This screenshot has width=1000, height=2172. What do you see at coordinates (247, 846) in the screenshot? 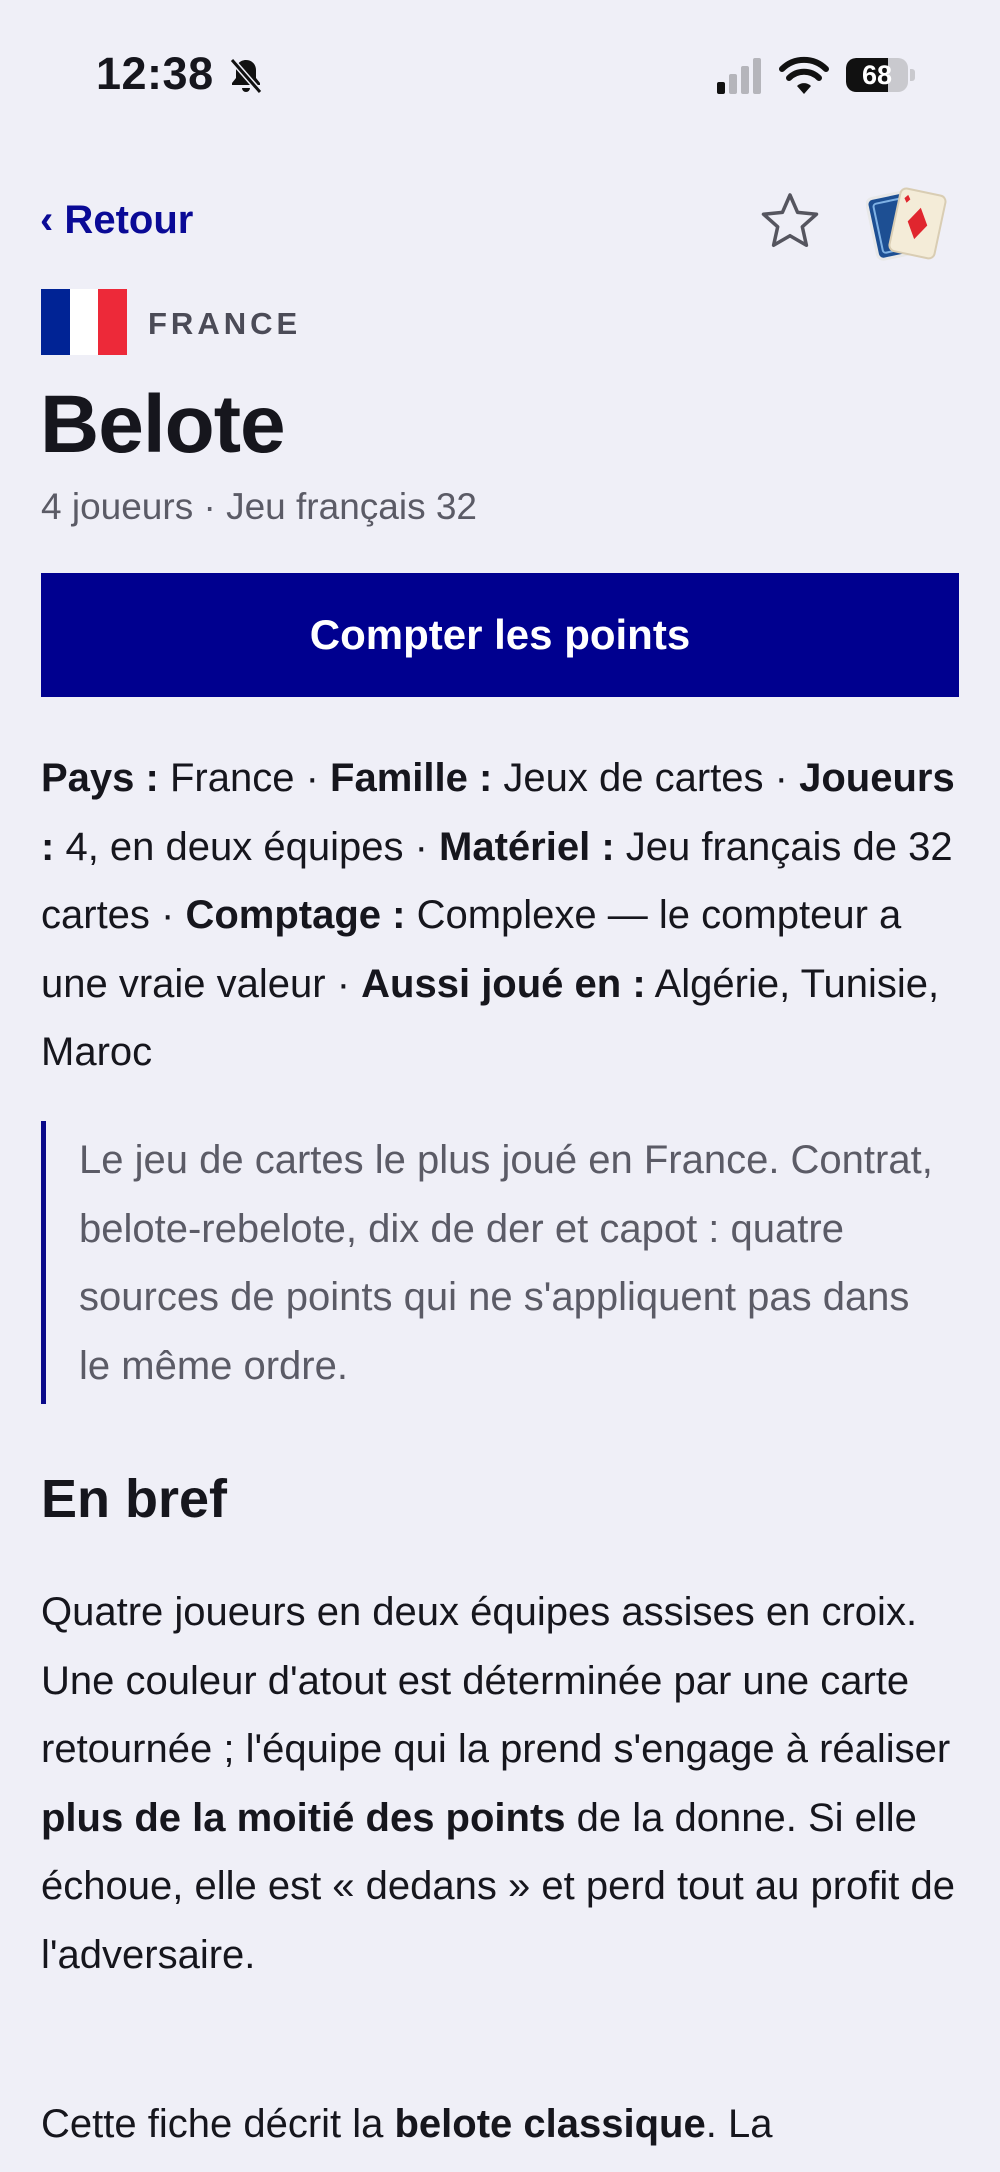
I see `meta-value: 4, en deux équipes ·` at bounding box center [247, 846].